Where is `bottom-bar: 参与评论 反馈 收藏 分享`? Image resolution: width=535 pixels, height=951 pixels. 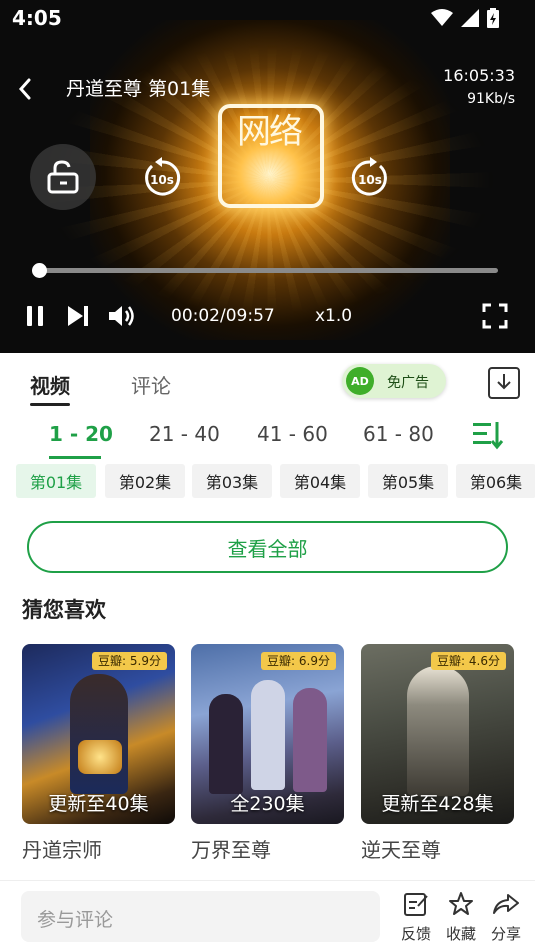 bottom-bar: 参与评论 反馈 收藏 分享 is located at coordinates (267, 916).